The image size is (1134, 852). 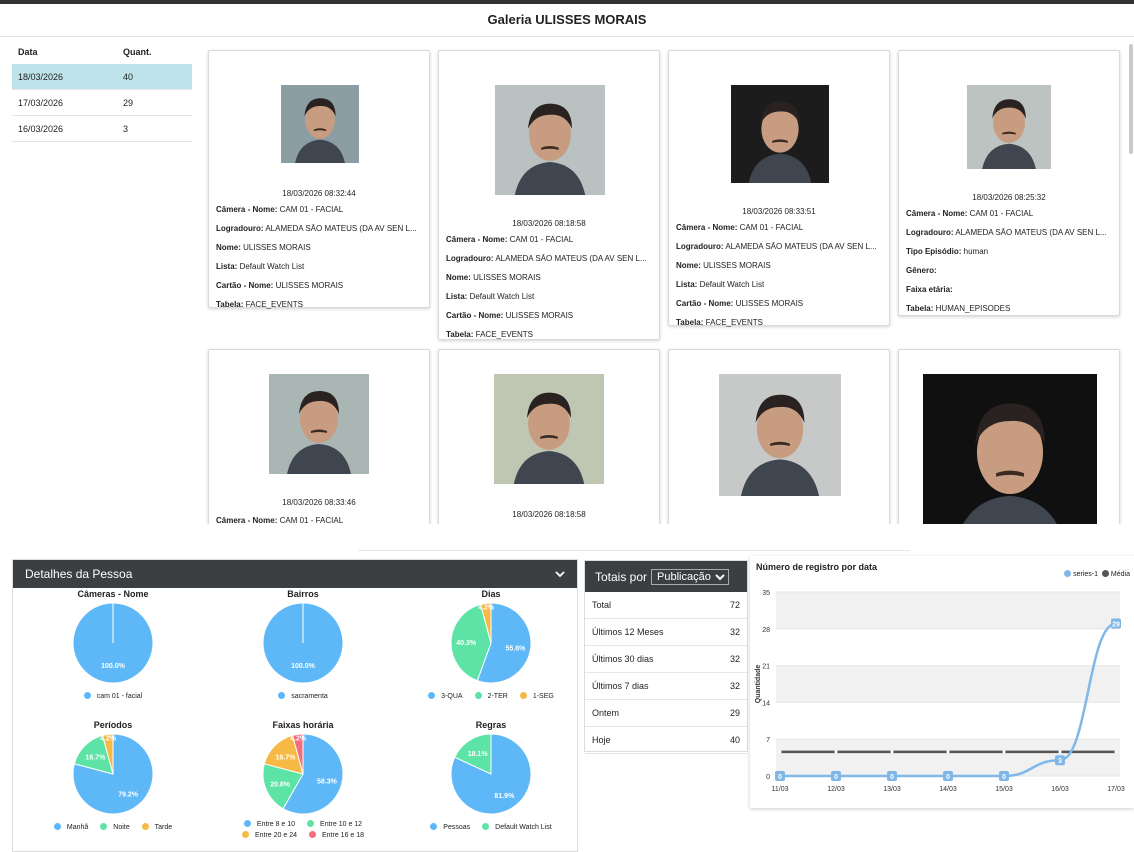 What do you see at coordinates (601, 740) in the screenshot?
I see `totals-row-label: Hoje` at bounding box center [601, 740].